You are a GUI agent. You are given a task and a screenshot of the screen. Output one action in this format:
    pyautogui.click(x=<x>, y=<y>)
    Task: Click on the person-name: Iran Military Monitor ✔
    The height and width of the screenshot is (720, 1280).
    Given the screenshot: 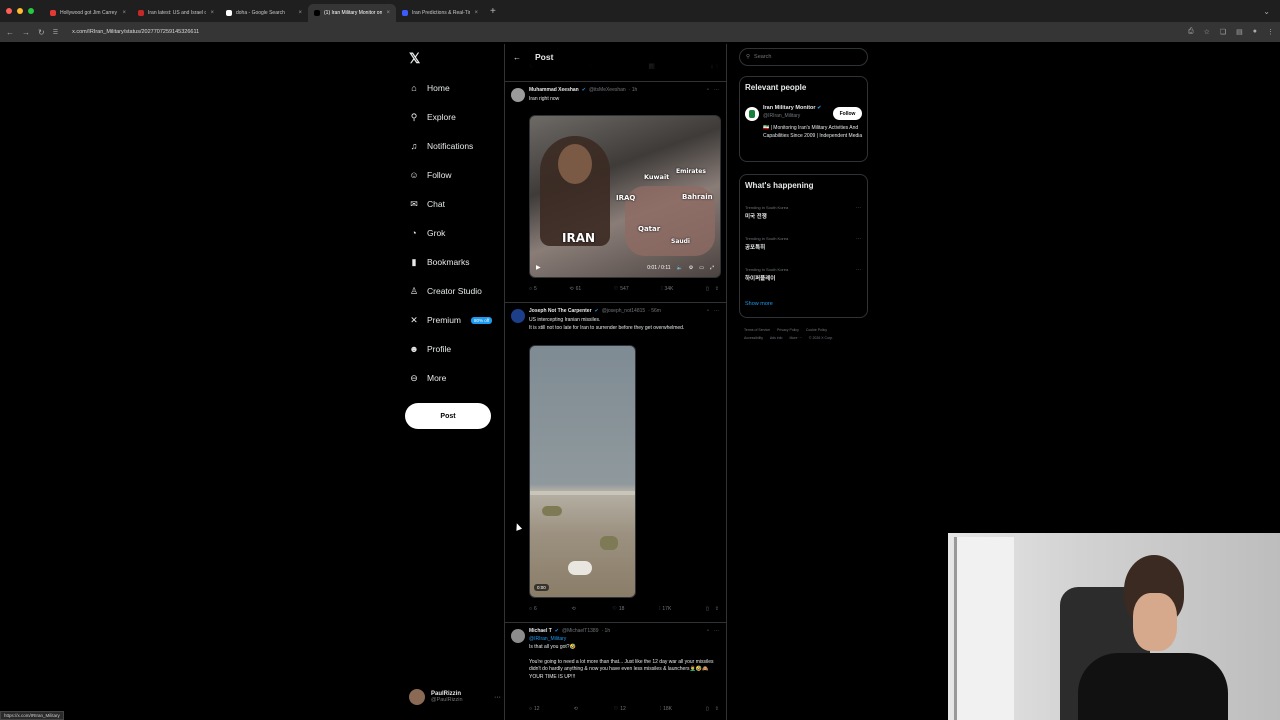 What is the action you would take?
    pyautogui.click(x=792, y=108)
    